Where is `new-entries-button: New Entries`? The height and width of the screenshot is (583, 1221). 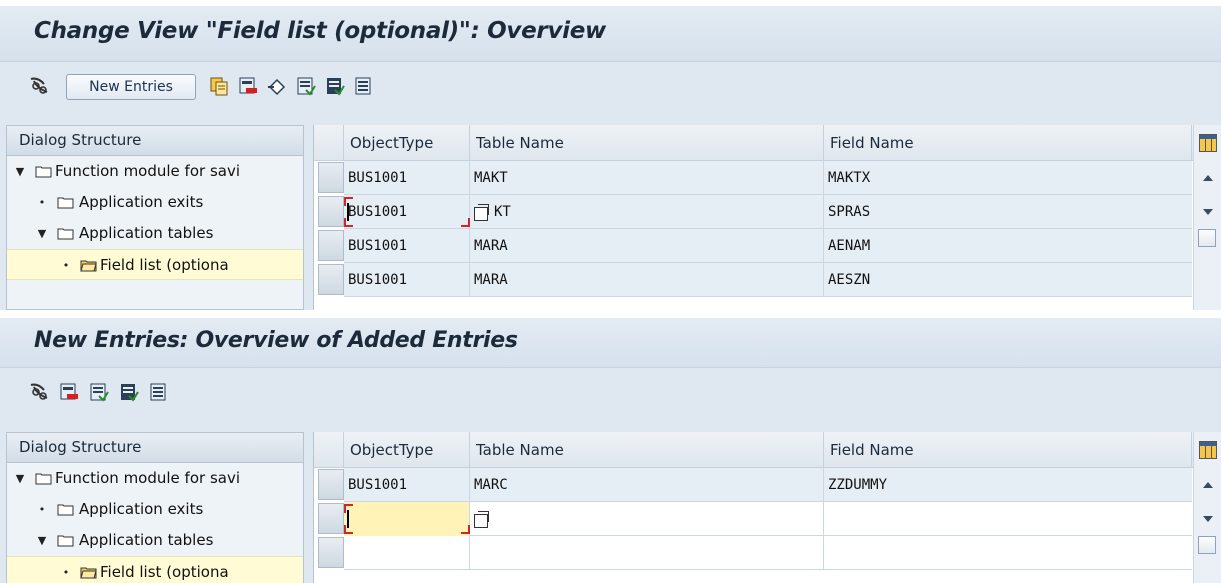 new-entries-button: New Entries is located at coordinates (131, 87).